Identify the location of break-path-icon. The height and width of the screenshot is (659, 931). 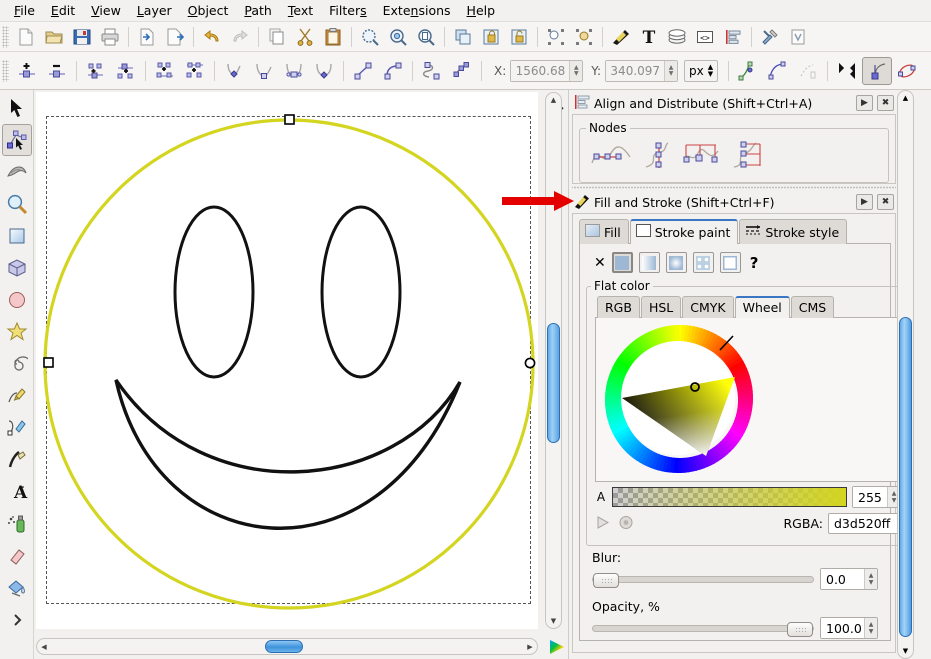
(96, 71).